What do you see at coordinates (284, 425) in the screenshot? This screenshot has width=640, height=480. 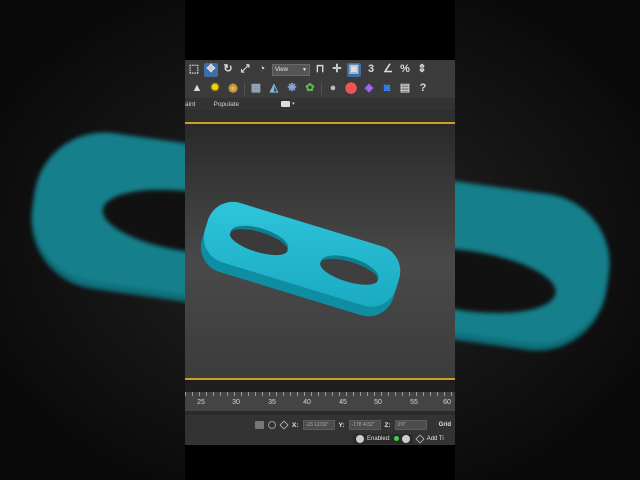 I see `absolute-mode-icon` at bounding box center [284, 425].